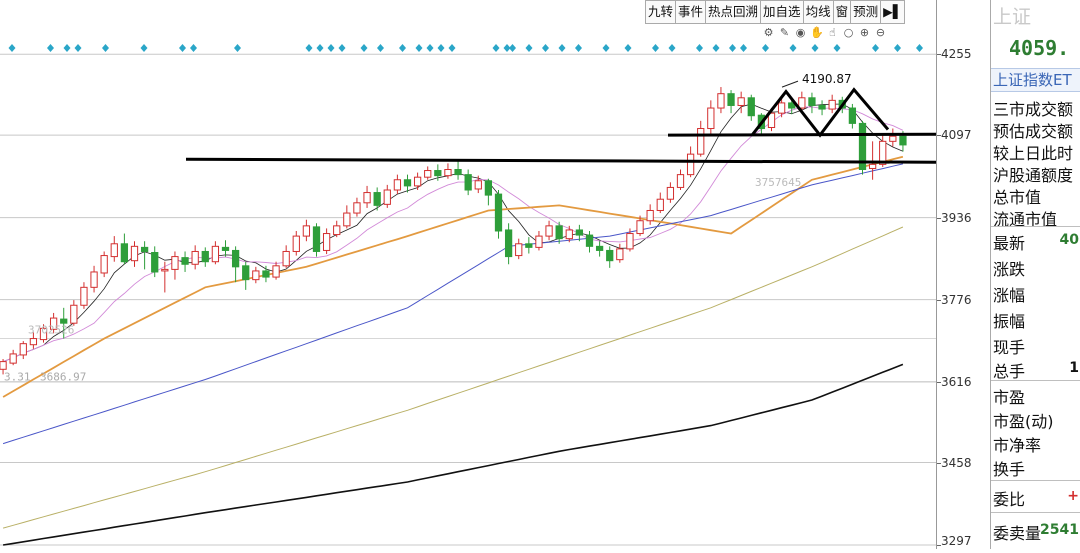  What do you see at coordinates (784, 33) in the screenshot?
I see `brush-icon: ✎` at bounding box center [784, 33].